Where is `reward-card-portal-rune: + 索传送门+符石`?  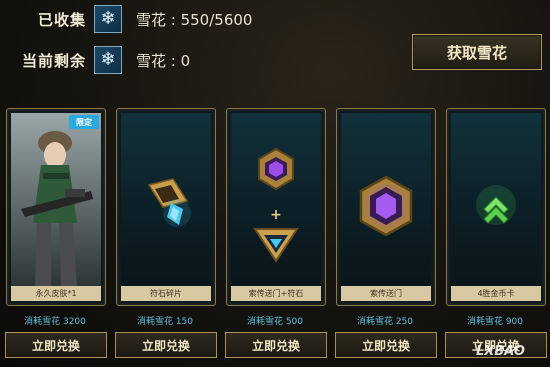
reward-card-portal-rune: + 索传送门+符石 is located at coordinates (276, 207).